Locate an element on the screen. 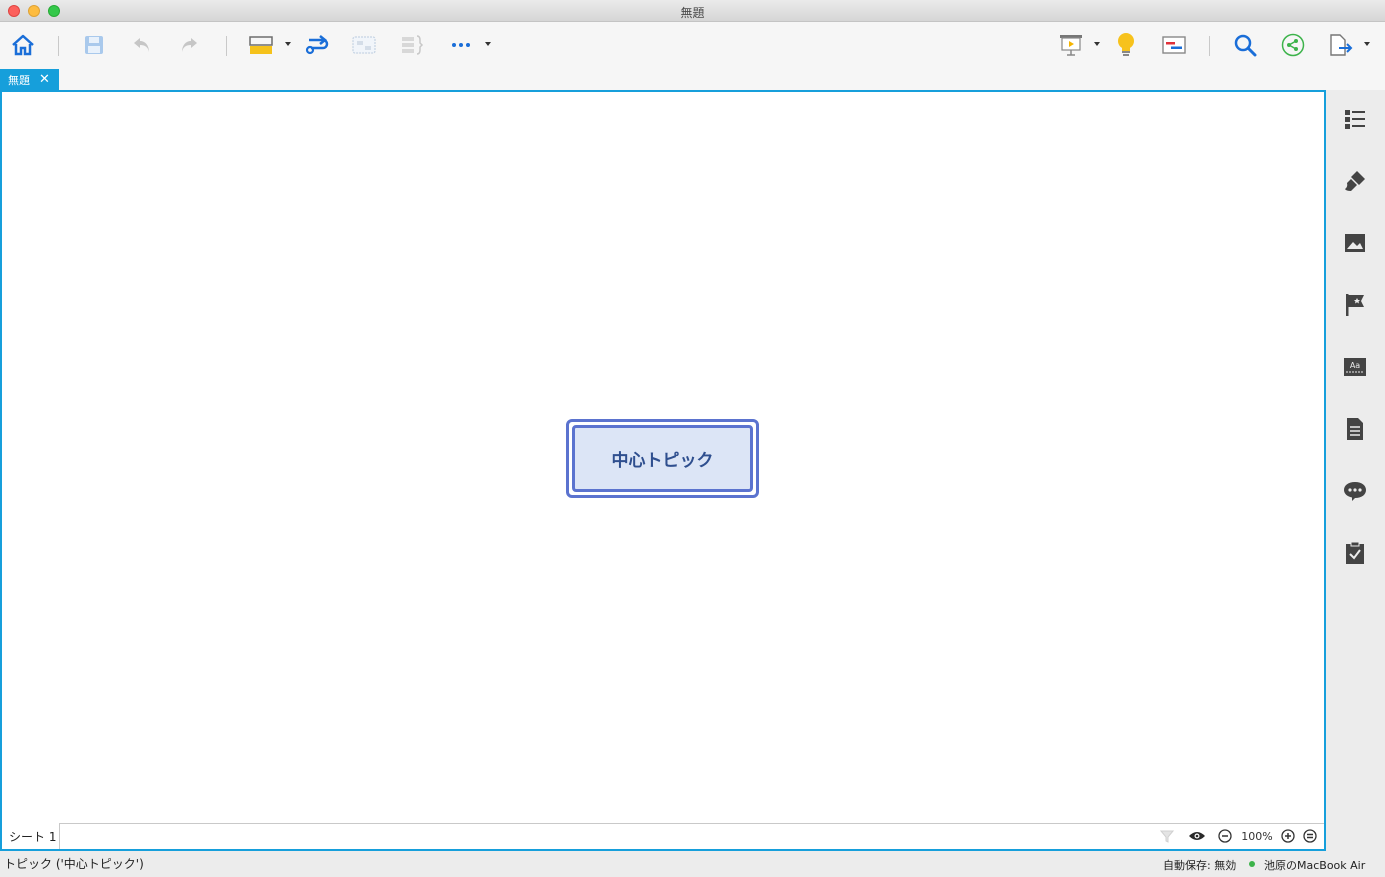 The height and width of the screenshot is (877, 1385). summary-icon is located at coordinates (413, 45).